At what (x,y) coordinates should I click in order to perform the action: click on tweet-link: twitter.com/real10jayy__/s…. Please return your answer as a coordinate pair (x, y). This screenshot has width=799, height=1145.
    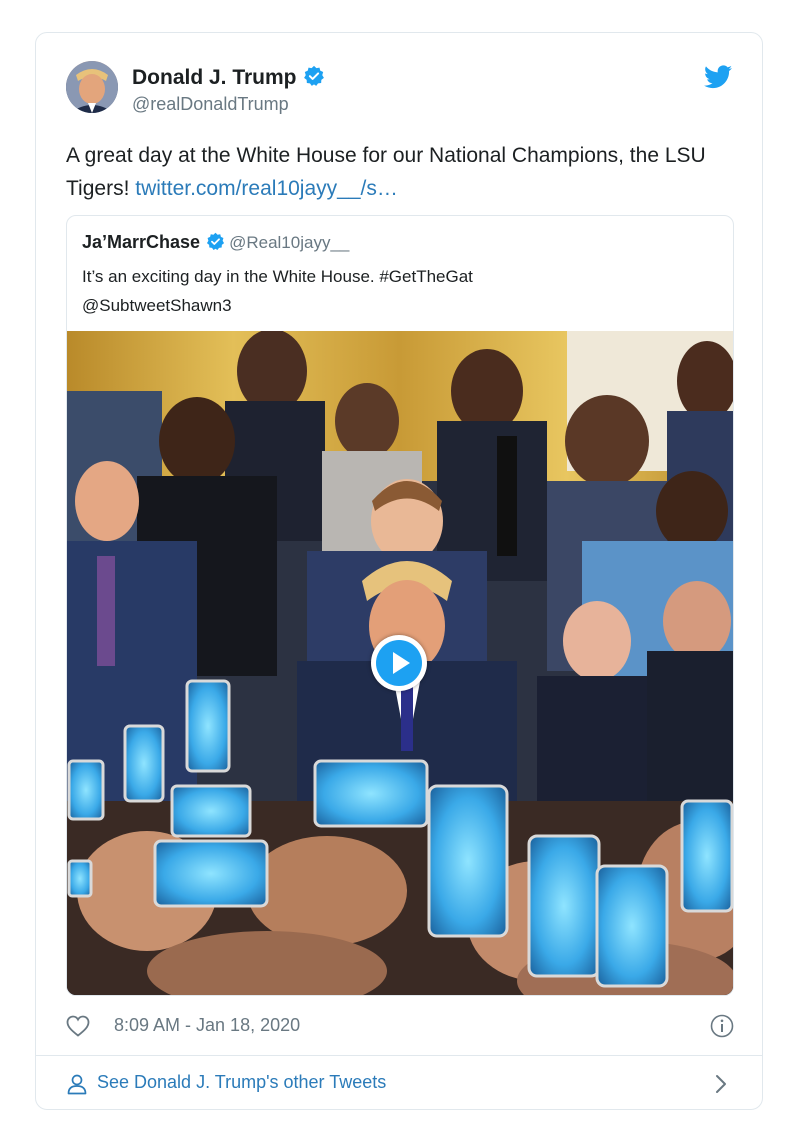
    Looking at the image, I should click on (266, 188).